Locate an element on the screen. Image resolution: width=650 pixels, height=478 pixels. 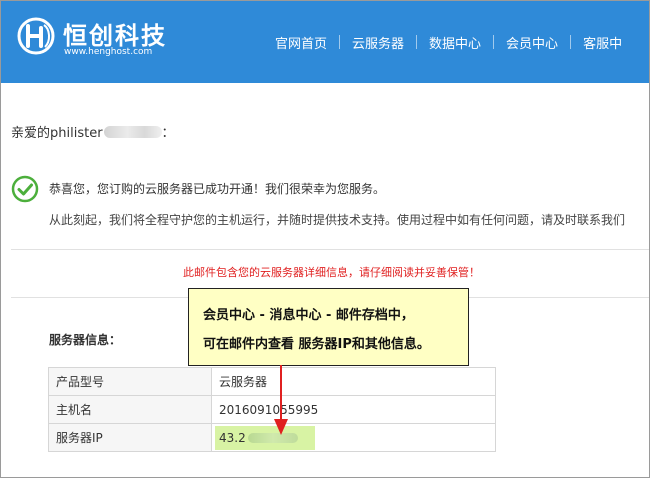
security-notice: 此邮件包含您的云服务器详细信息，请仔细阅读并妥善保管！ is located at coordinates (331, 272).